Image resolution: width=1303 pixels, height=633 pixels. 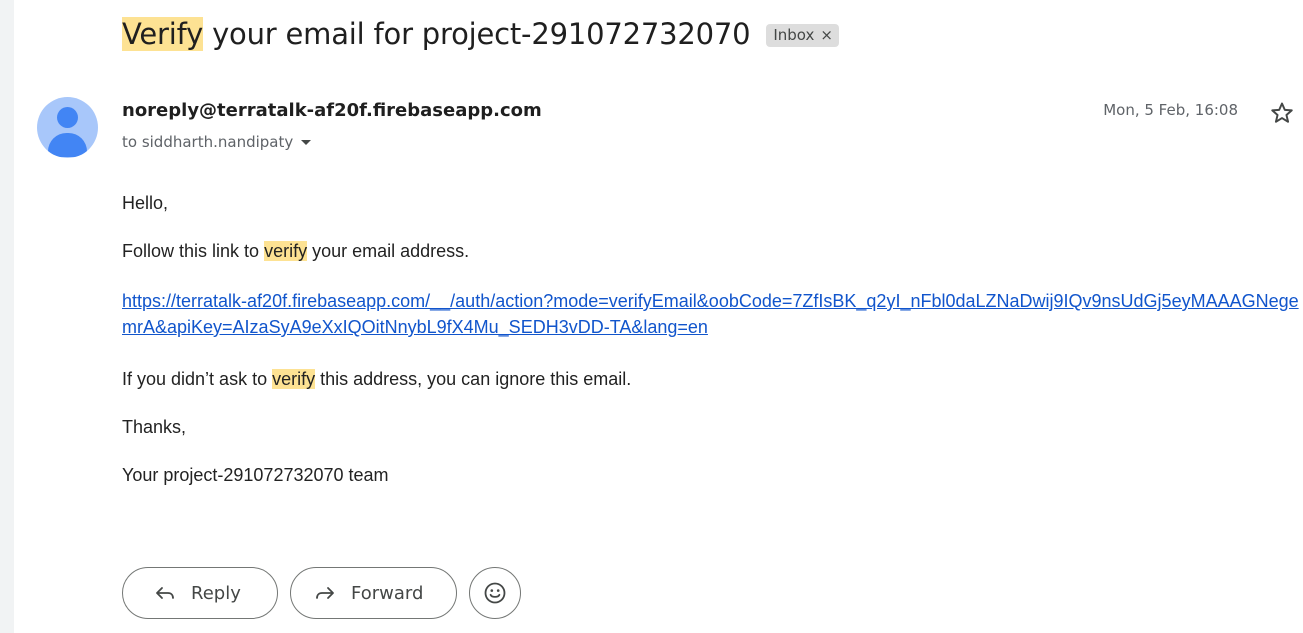 I want to click on ignore-text-start: If you didn’t ask to, so click(x=197, y=379).